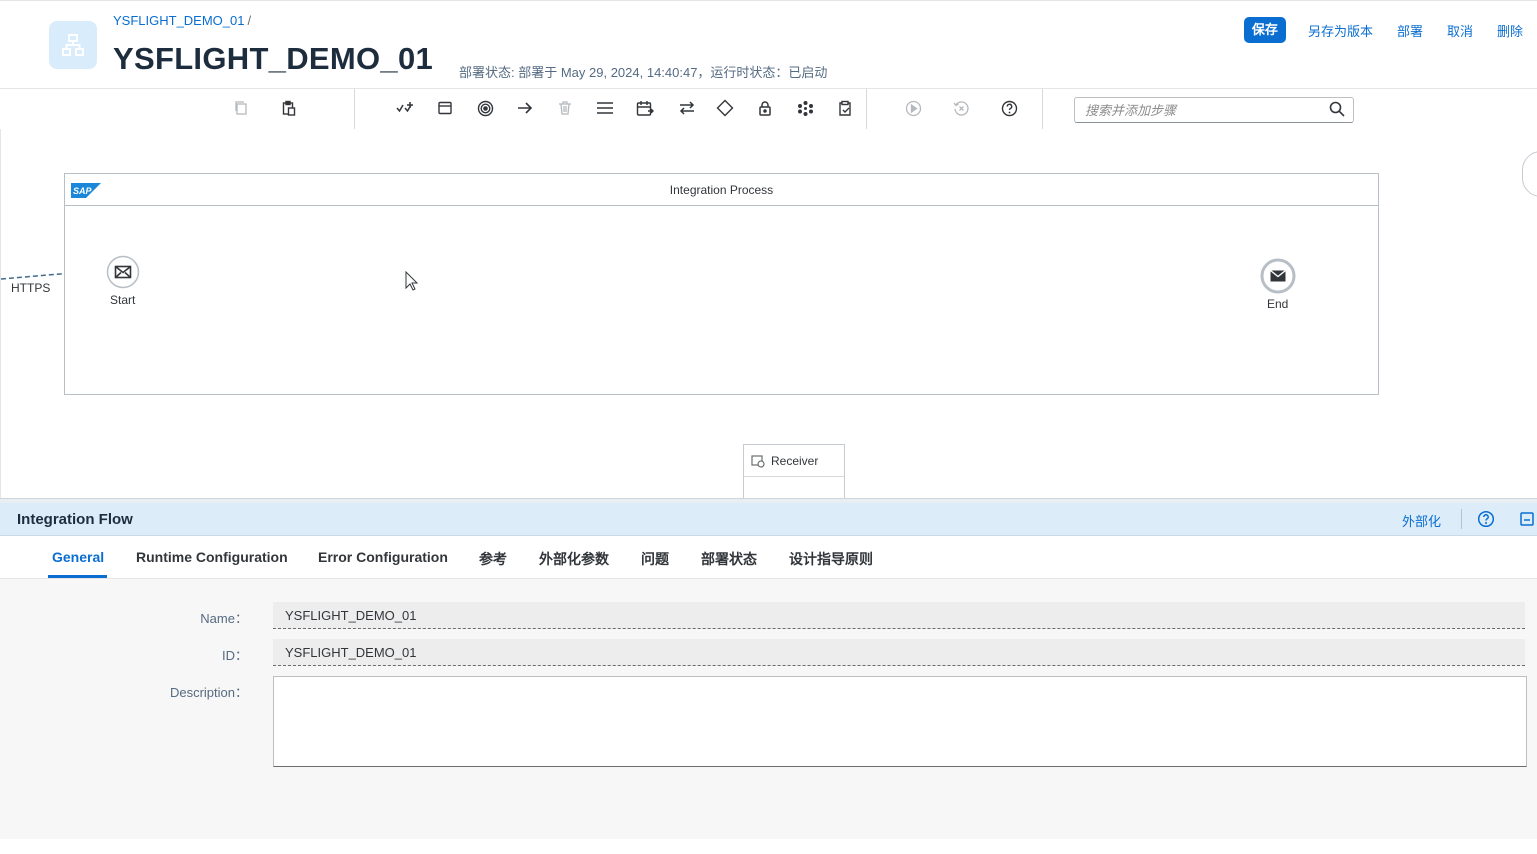 This screenshot has width=1537, height=854. I want to click on search-icon, so click(1338, 110).